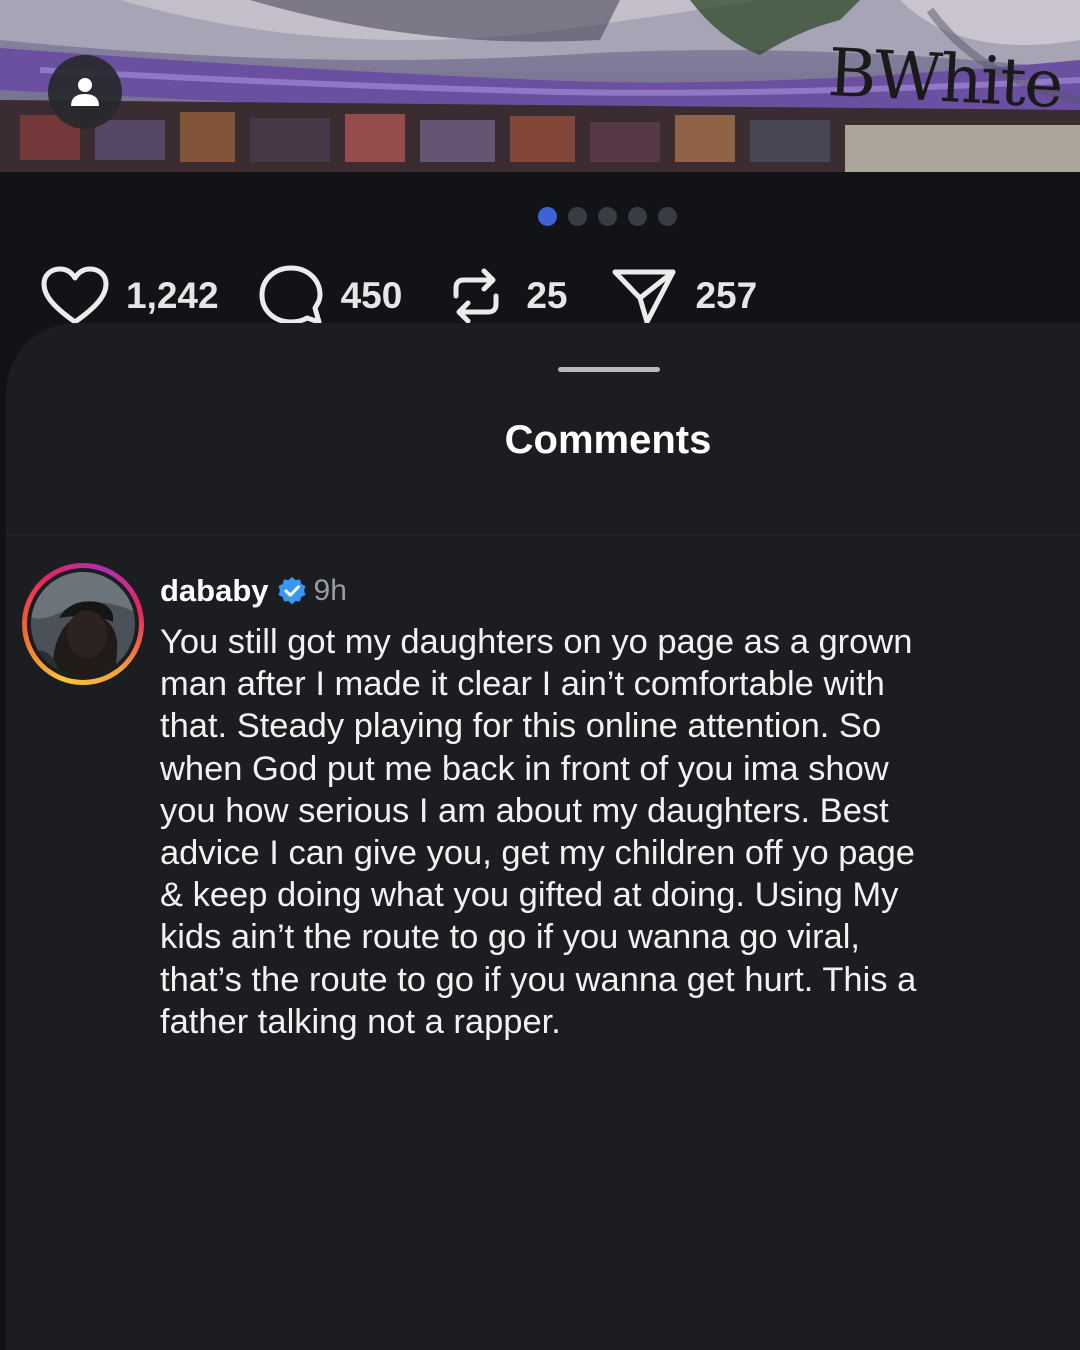 This screenshot has width=1080, height=1350. What do you see at coordinates (330, 590) in the screenshot?
I see `comment-timestamp: 9h` at bounding box center [330, 590].